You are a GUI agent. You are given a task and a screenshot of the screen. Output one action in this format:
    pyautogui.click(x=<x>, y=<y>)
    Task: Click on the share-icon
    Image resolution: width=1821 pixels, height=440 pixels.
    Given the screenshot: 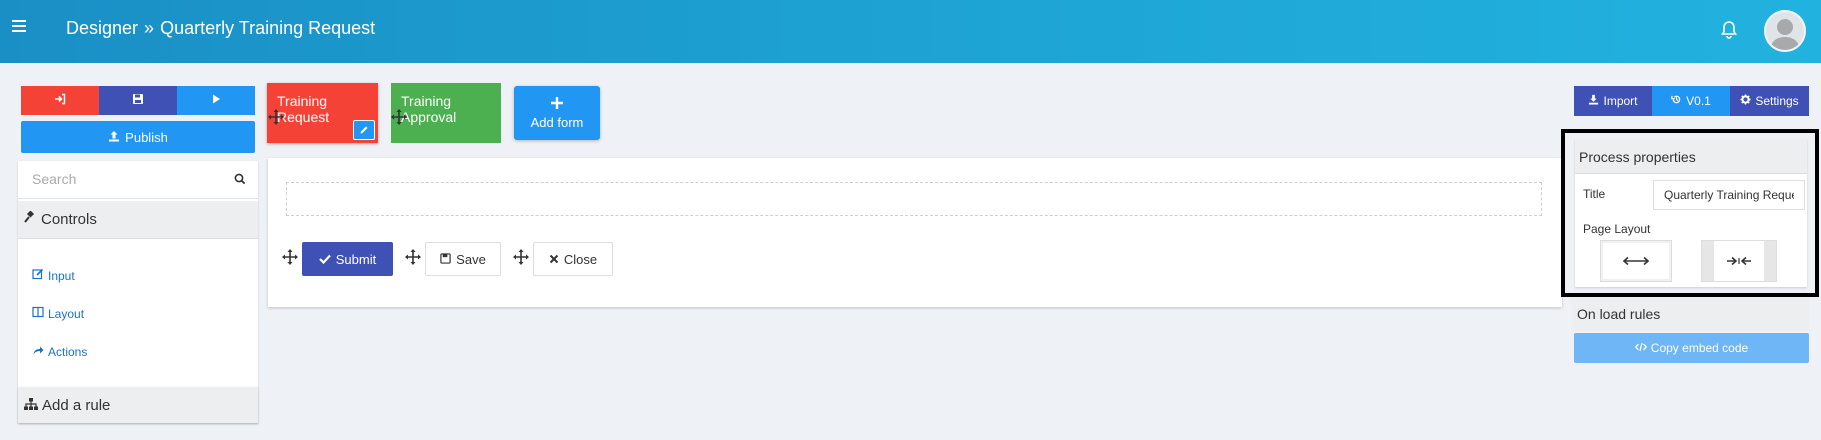 What is the action you would take?
    pyautogui.click(x=38, y=351)
    